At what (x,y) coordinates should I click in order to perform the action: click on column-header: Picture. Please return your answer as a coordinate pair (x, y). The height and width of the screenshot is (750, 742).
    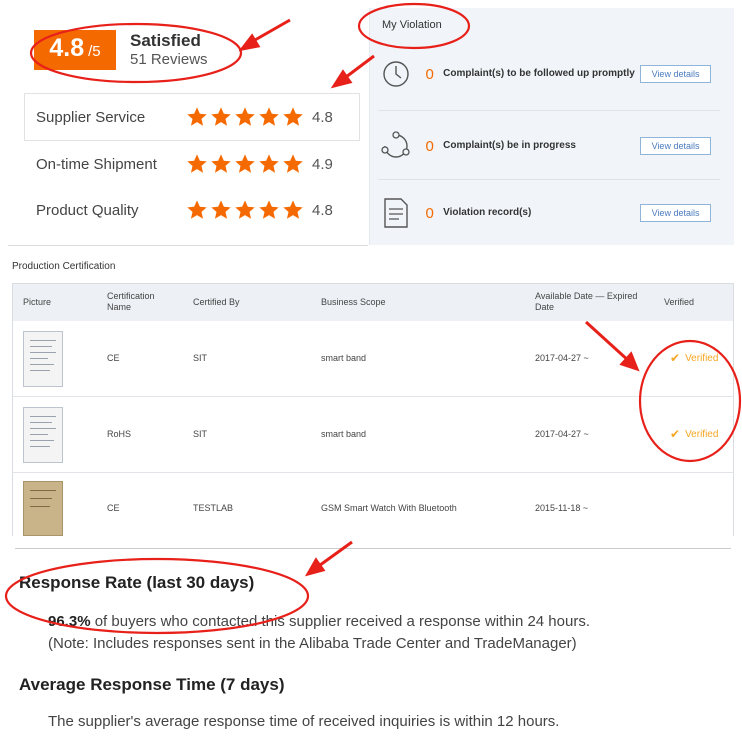
    Looking at the image, I should click on (37, 302).